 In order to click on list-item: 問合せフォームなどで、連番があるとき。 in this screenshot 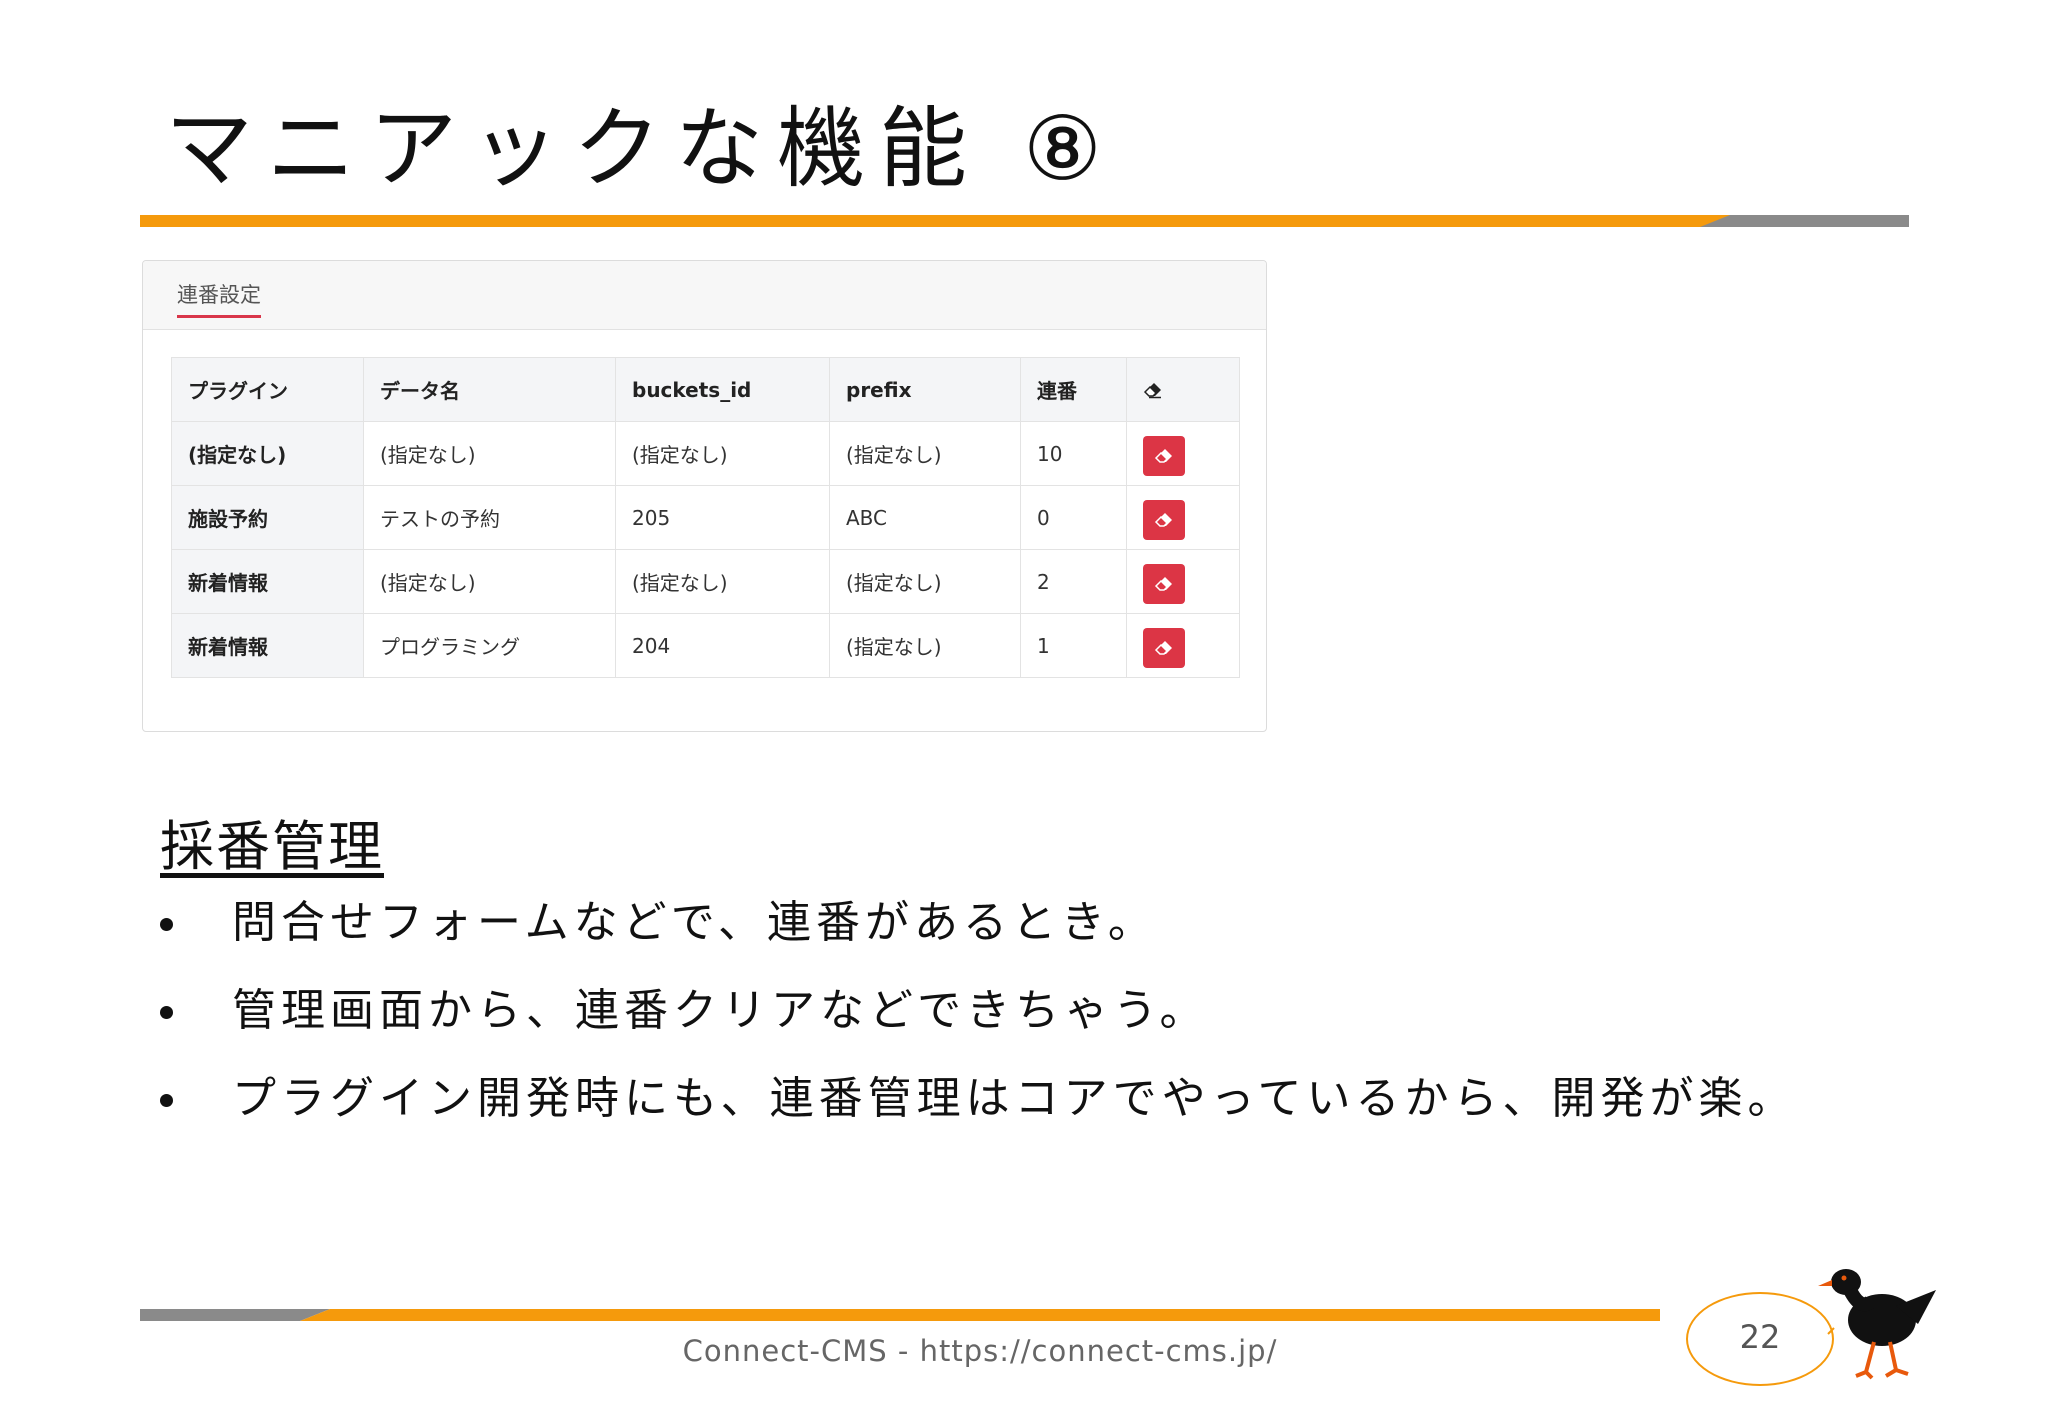, I will do `click(978, 942)`.